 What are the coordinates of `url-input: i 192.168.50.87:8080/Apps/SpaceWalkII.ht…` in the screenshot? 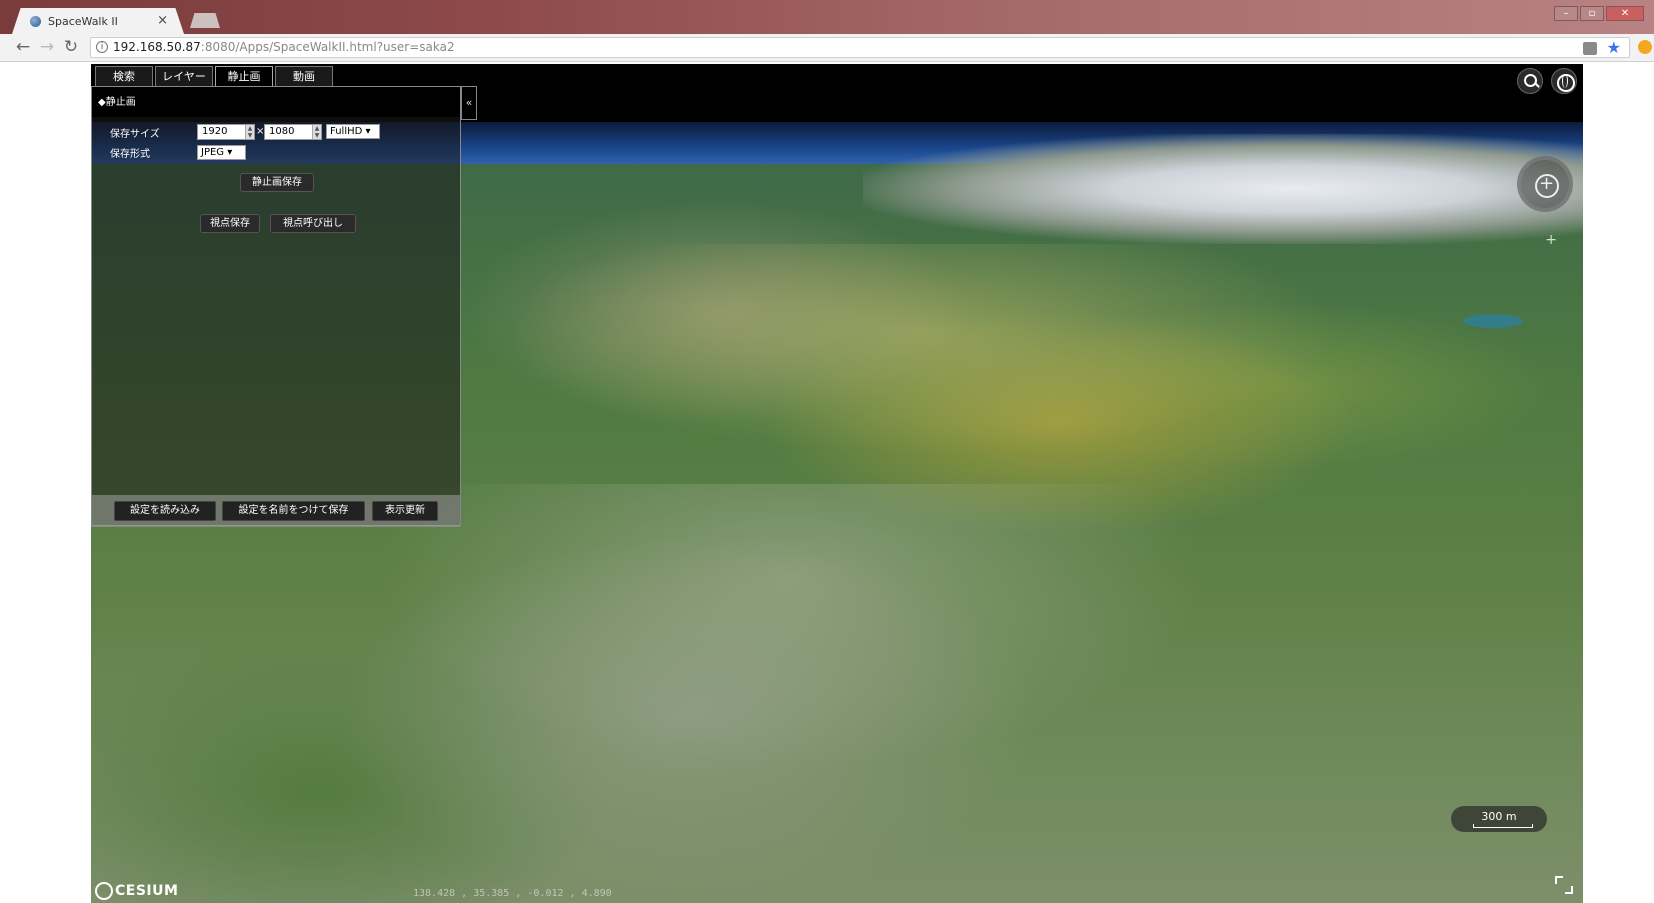 It's located at (860, 47).